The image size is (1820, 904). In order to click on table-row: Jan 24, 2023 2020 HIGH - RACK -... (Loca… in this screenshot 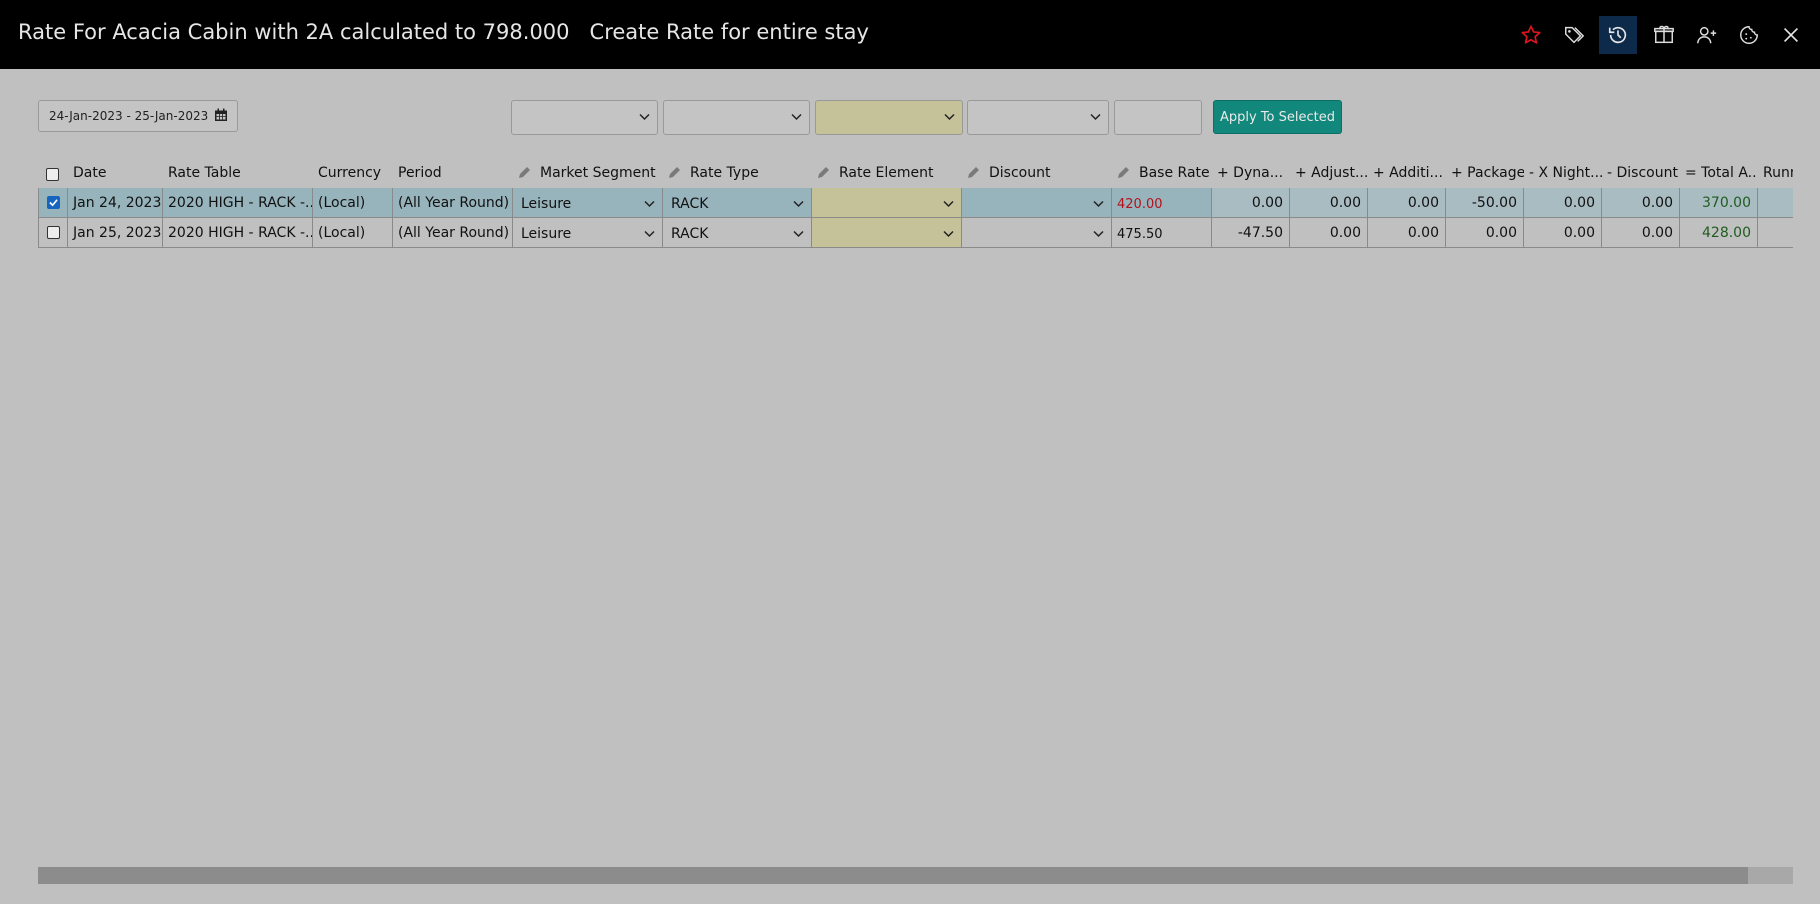, I will do `click(915, 203)`.